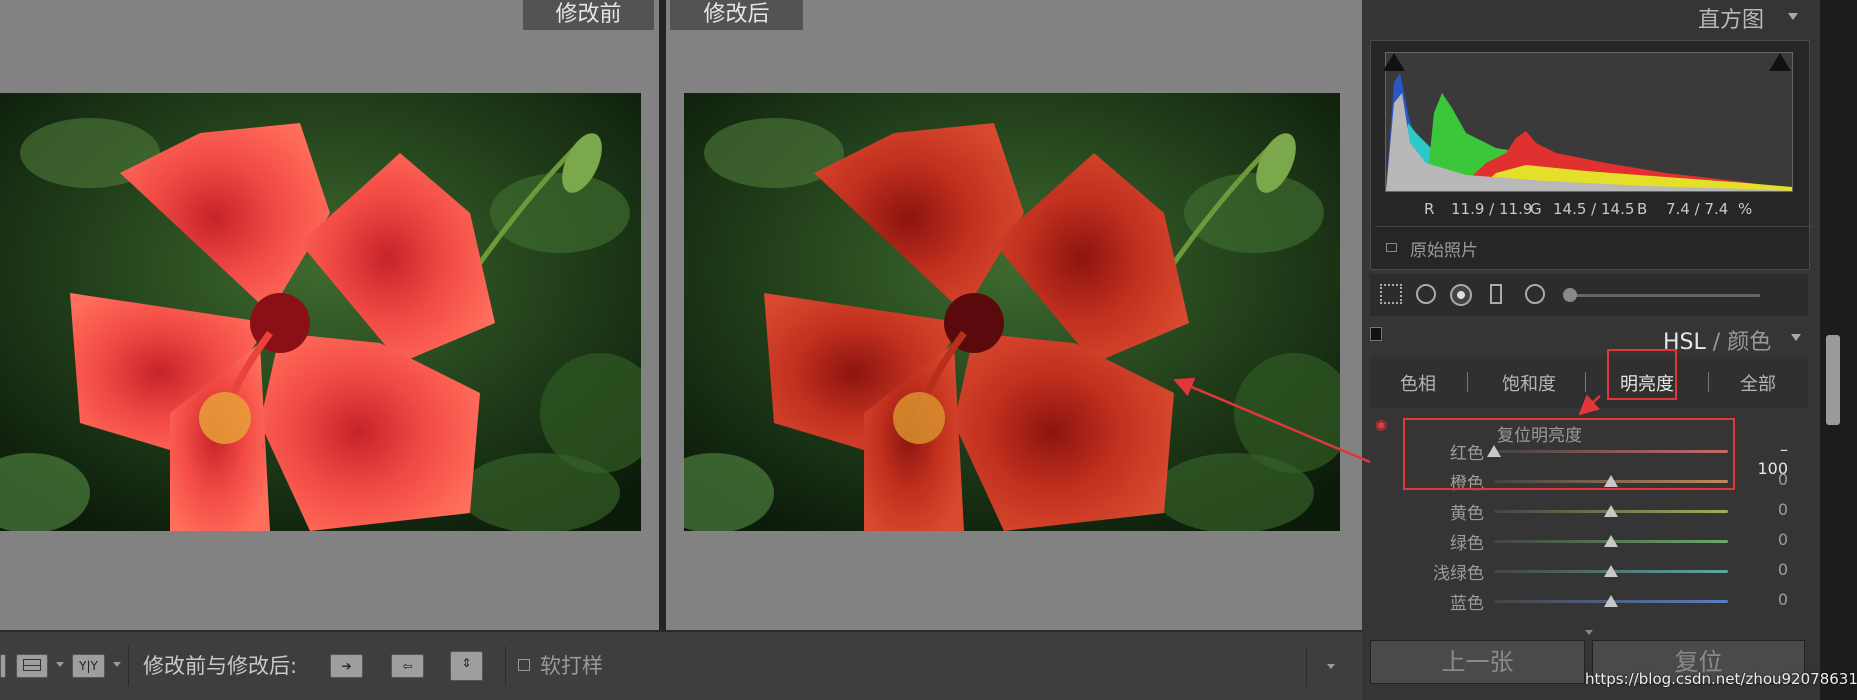 This screenshot has height=700, width=1857. Describe the element at coordinates (1387, 420) in the screenshot. I see `annotation-arrows` at that location.